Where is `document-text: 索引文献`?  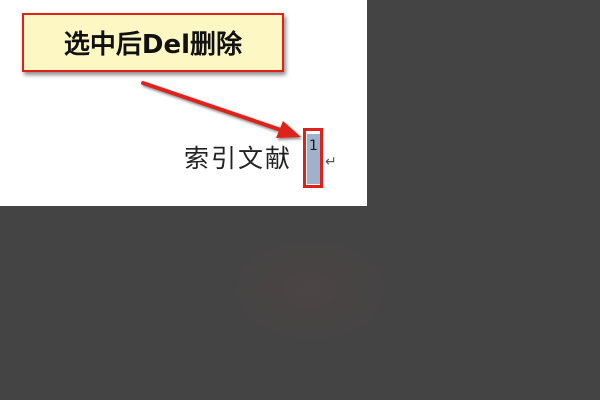
document-text: 索引文献 is located at coordinates (238, 159).